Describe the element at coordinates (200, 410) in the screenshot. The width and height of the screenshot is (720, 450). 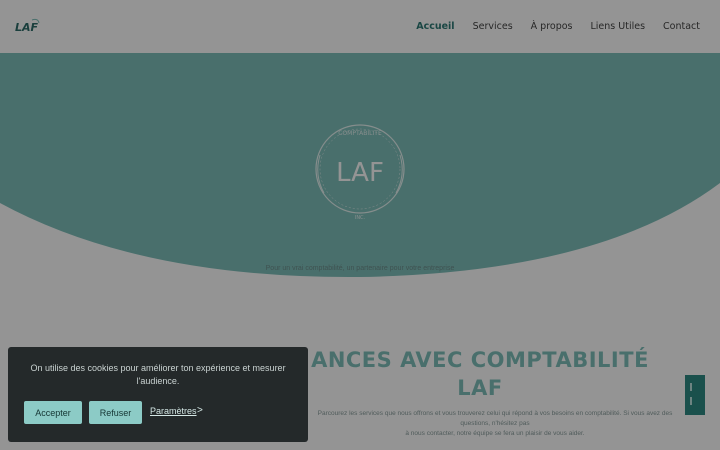
I see `chevron-right-icon: >` at that location.